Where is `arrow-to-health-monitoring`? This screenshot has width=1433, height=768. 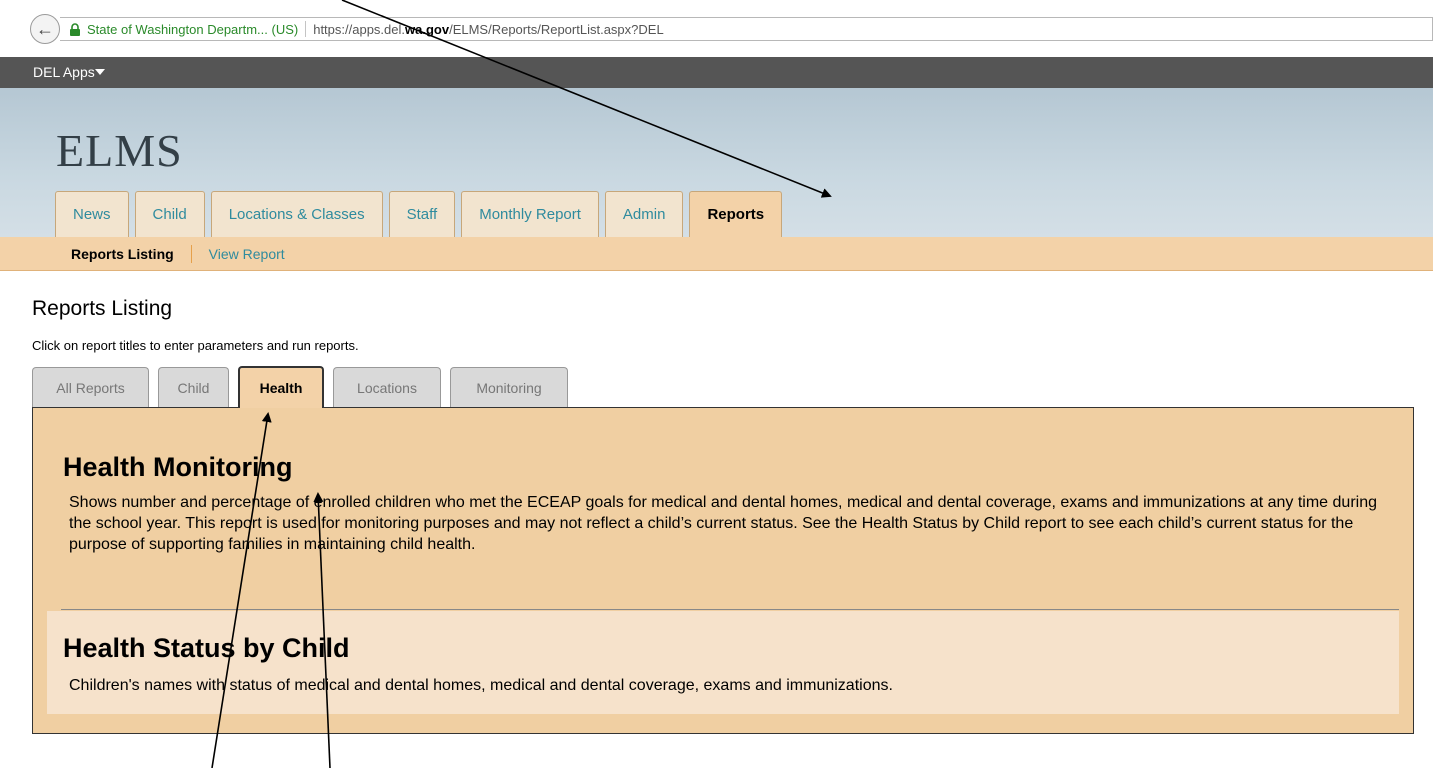
arrow-to-health-monitoring is located at coordinates (322, 630).